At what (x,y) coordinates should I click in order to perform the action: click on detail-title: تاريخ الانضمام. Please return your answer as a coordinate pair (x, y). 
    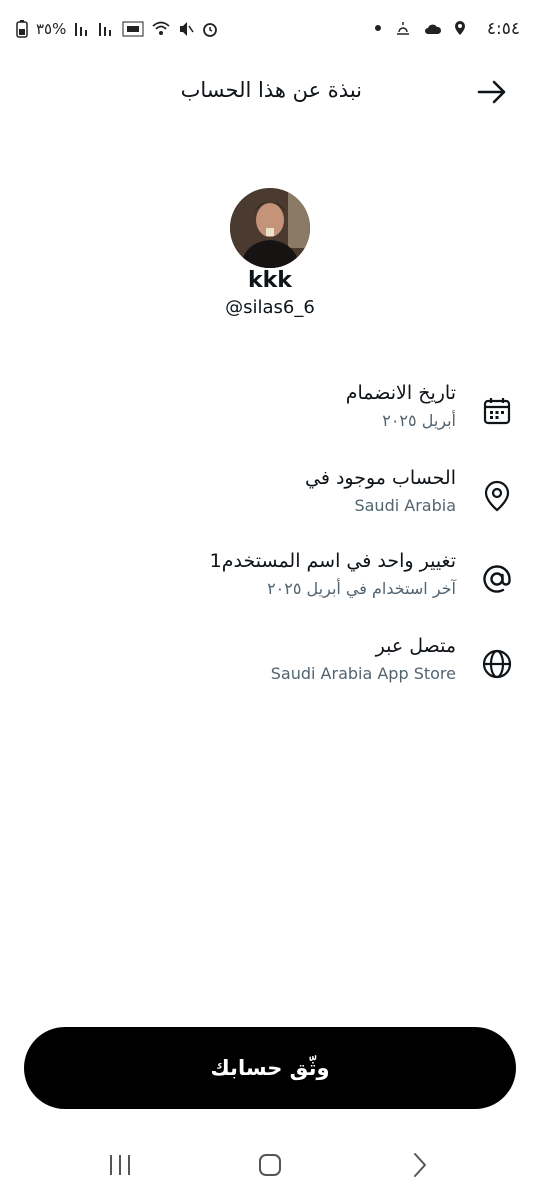
    Looking at the image, I should click on (400, 393).